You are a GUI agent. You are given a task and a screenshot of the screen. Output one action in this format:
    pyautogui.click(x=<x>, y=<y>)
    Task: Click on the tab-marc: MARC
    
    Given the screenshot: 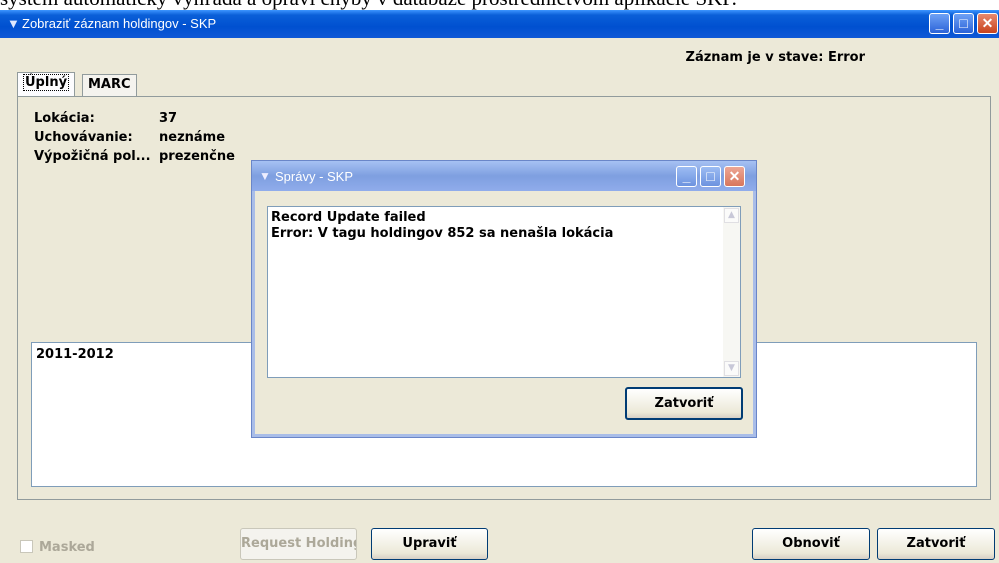 What is the action you would take?
    pyautogui.click(x=109, y=85)
    